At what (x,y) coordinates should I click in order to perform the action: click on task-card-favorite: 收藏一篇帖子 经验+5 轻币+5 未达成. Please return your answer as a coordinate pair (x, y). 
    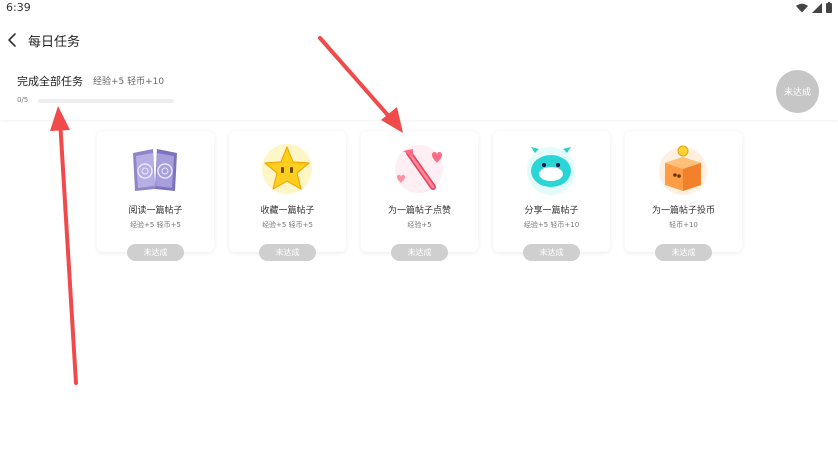
    Looking at the image, I should click on (287, 196).